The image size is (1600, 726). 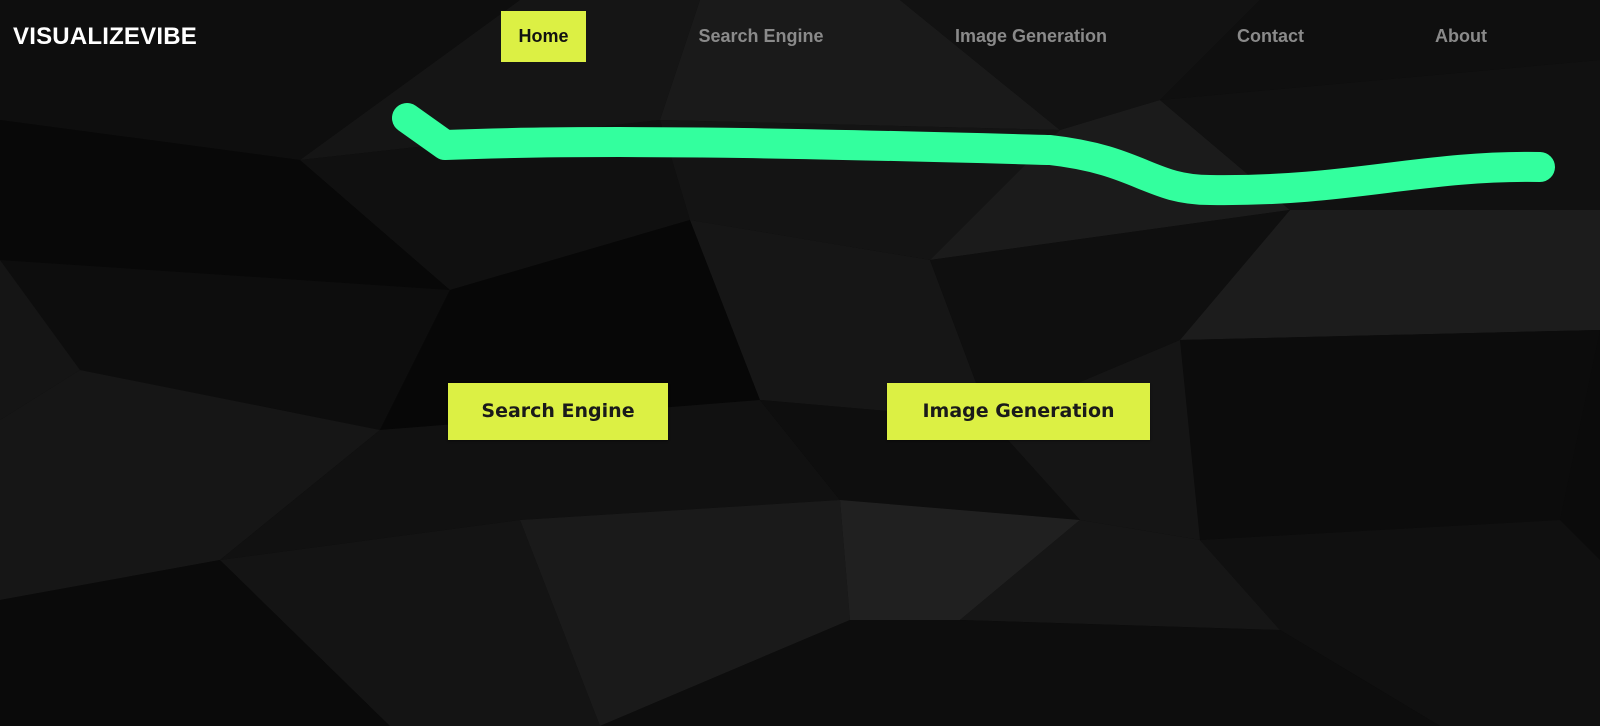 I want to click on nav-item-about: About, so click(x=1461, y=36).